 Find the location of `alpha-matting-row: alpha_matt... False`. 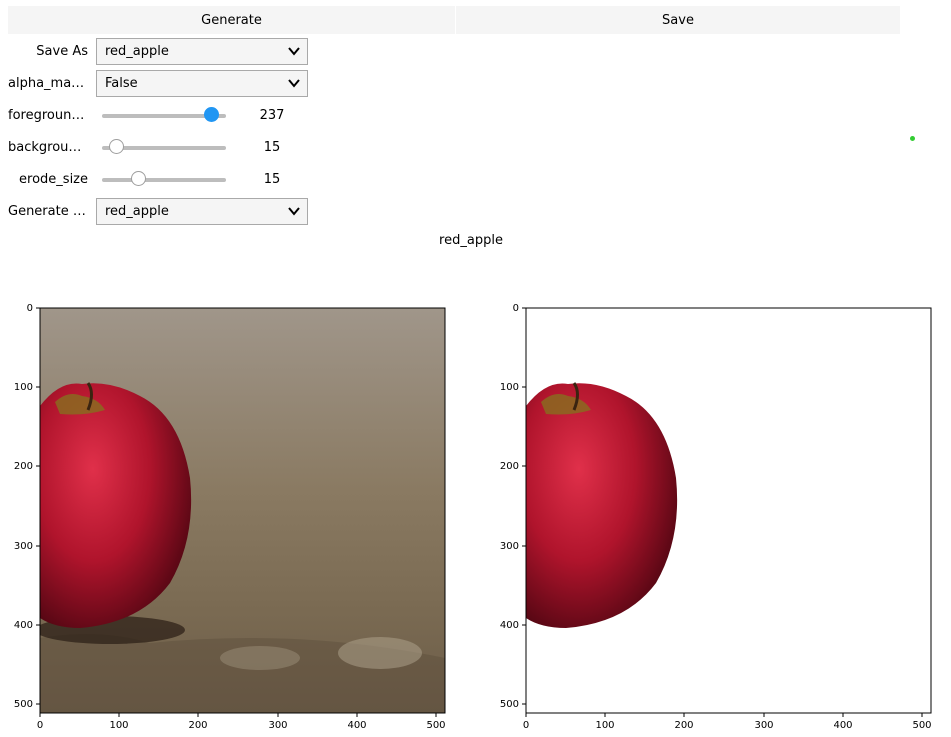

alpha-matting-row: alpha_matt... False is located at coordinates (230, 84).